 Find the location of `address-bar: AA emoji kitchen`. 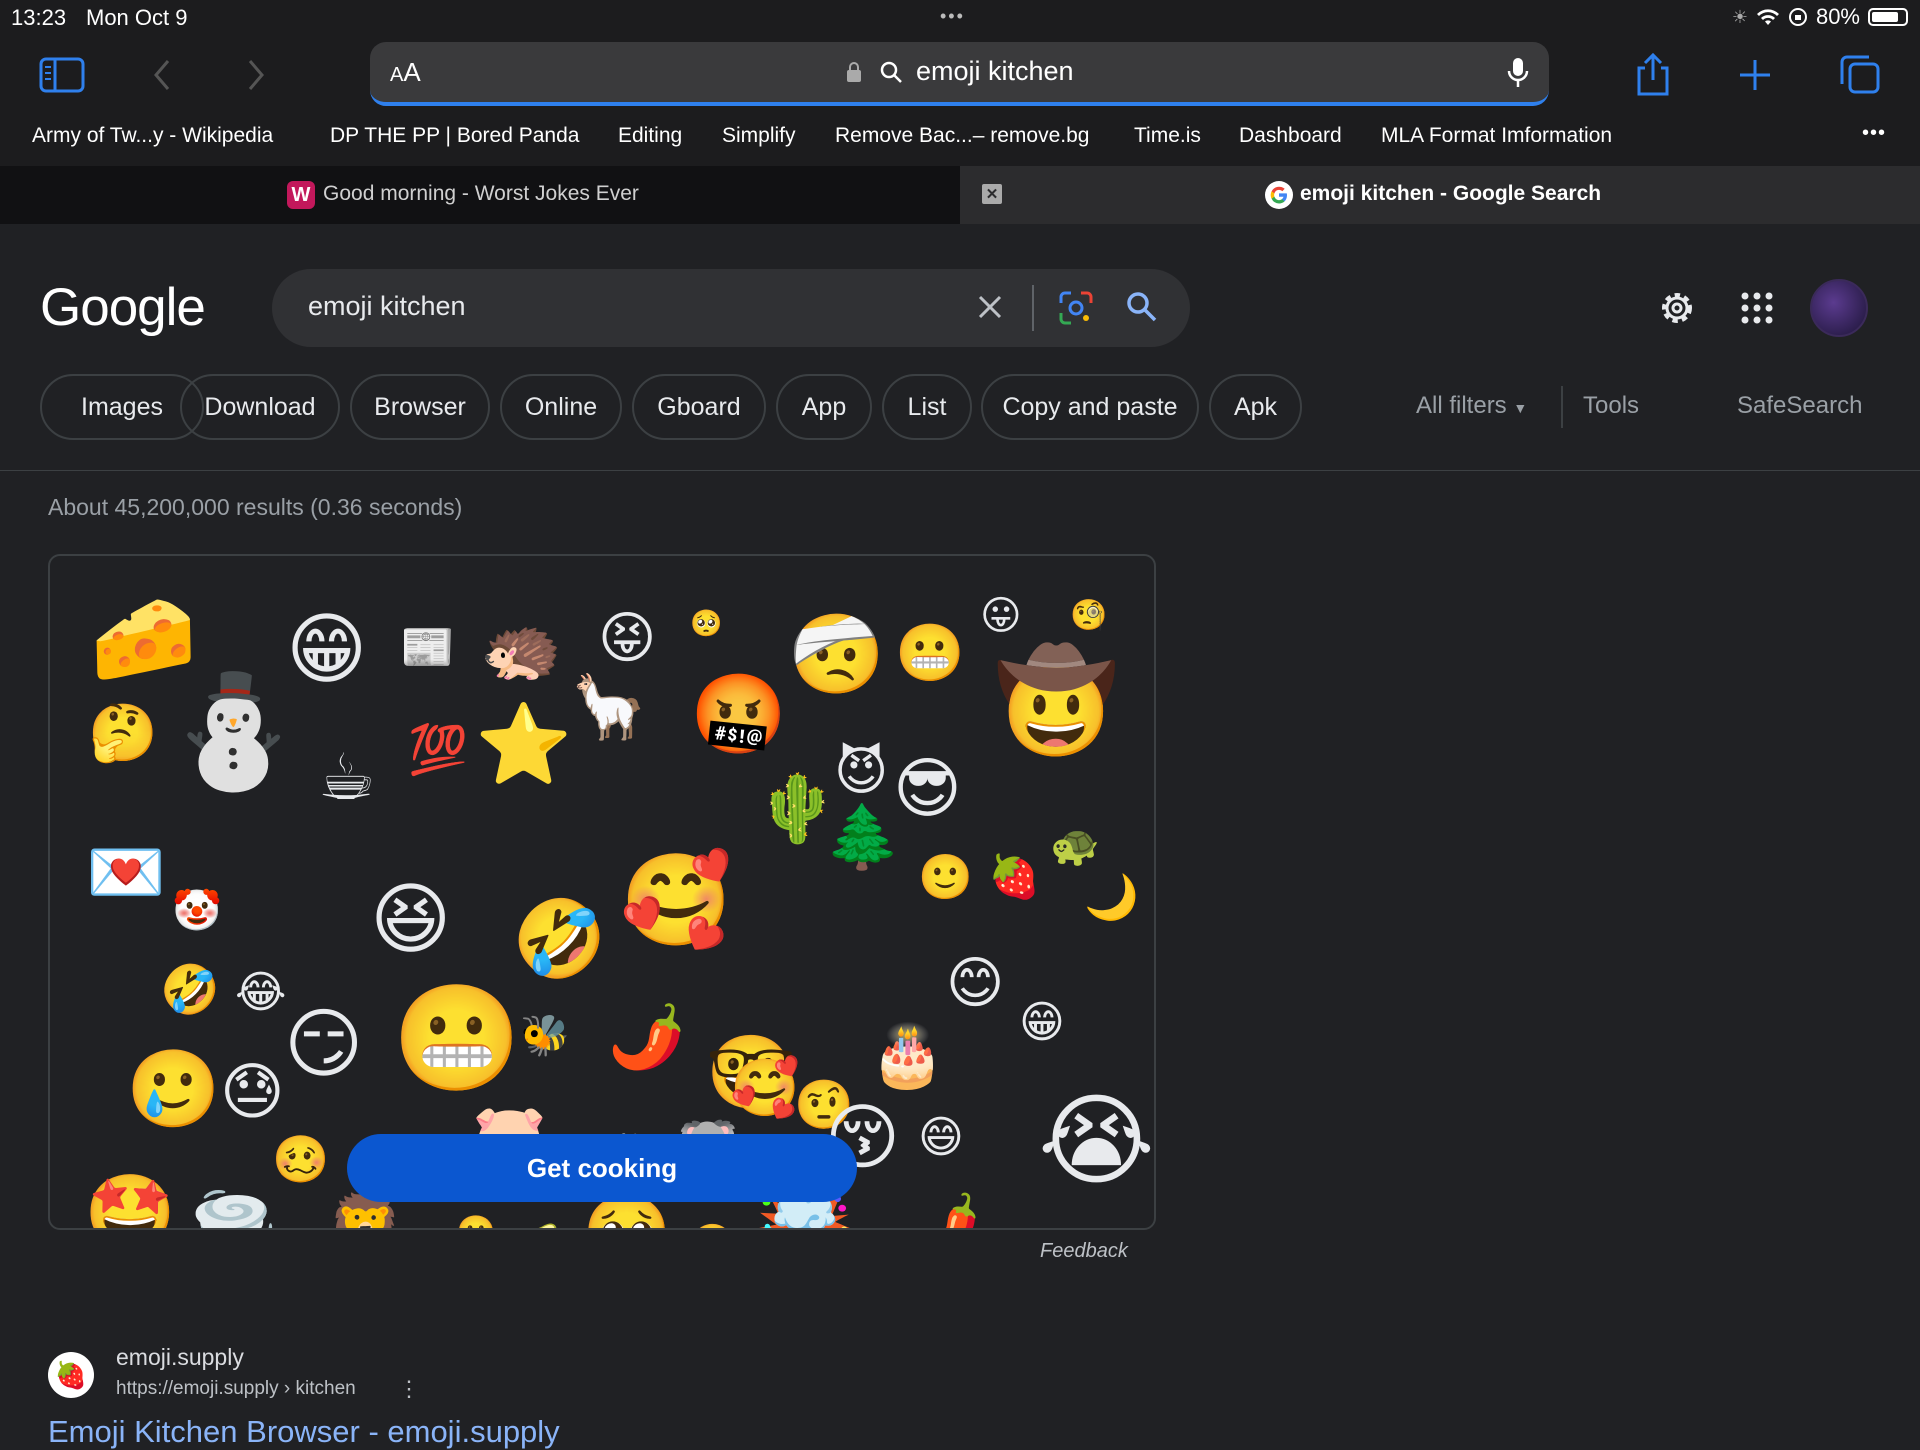

address-bar: AA emoji kitchen is located at coordinates (959, 74).